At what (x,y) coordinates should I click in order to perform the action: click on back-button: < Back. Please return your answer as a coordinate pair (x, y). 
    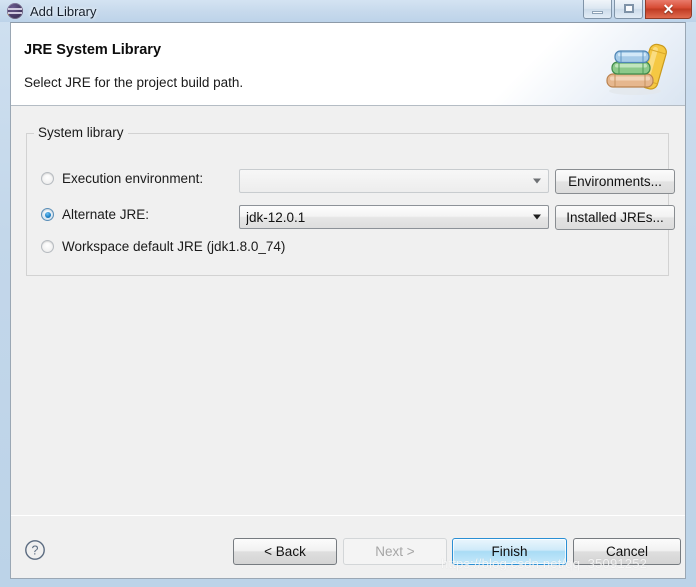
    Looking at the image, I should click on (285, 551).